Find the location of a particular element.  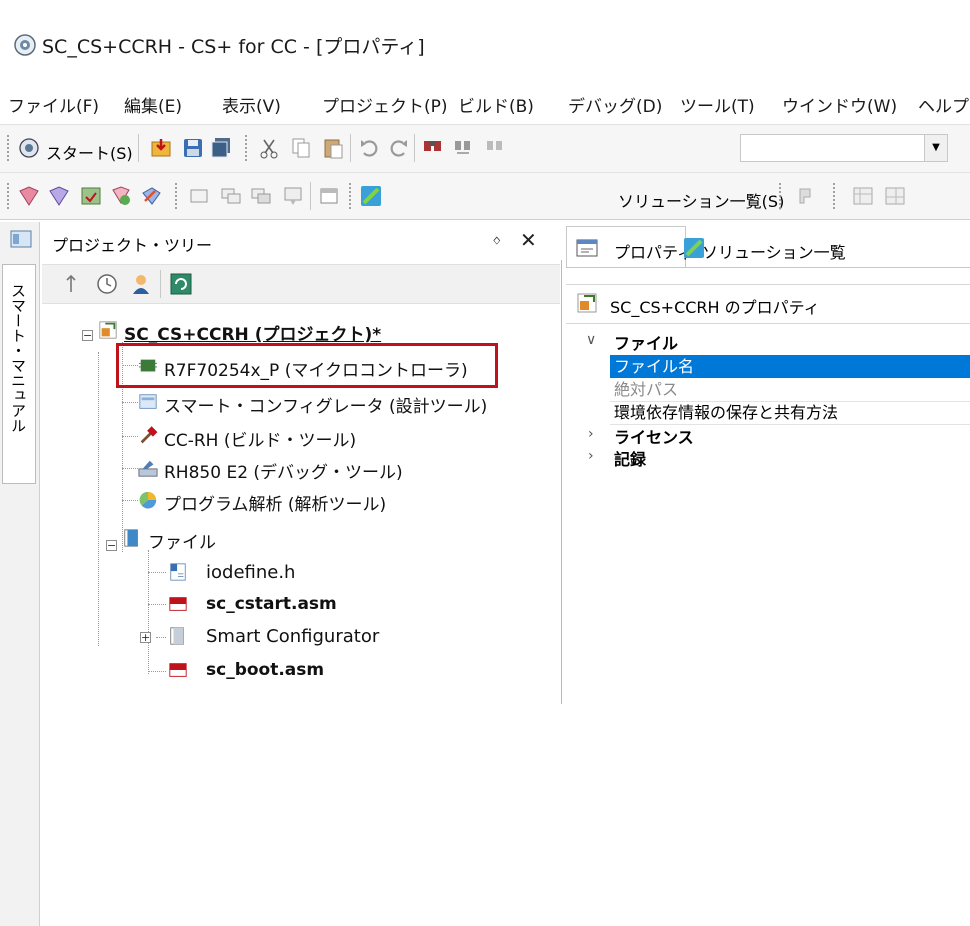

sort-icon is located at coordinates (71, 284).